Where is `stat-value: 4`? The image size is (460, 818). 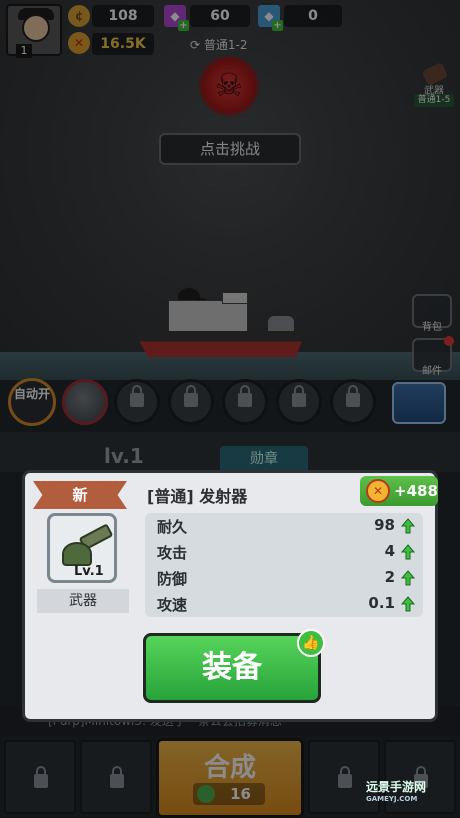
stat-value: 4 is located at coordinates (389, 551).